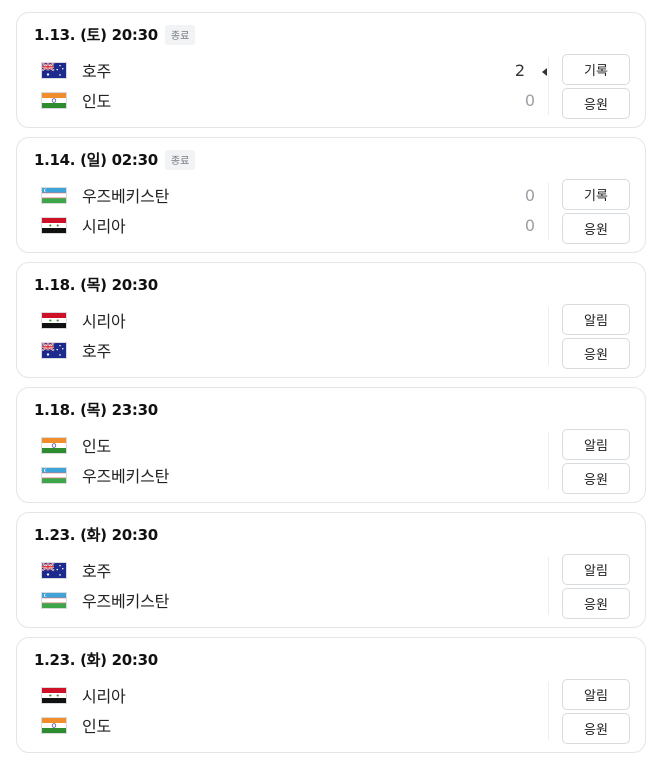  Describe the element at coordinates (544, 72) in the screenshot. I see `winner-arrow-icon` at that location.